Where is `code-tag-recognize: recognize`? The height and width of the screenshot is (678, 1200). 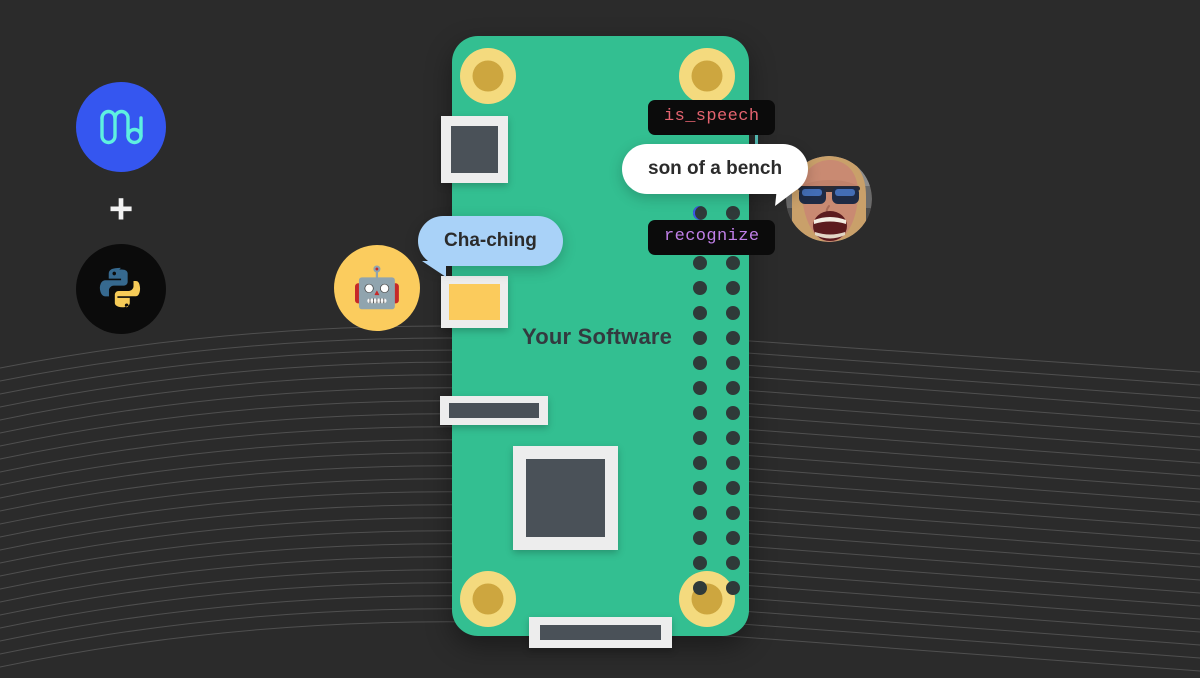 code-tag-recognize: recognize is located at coordinates (712, 237).